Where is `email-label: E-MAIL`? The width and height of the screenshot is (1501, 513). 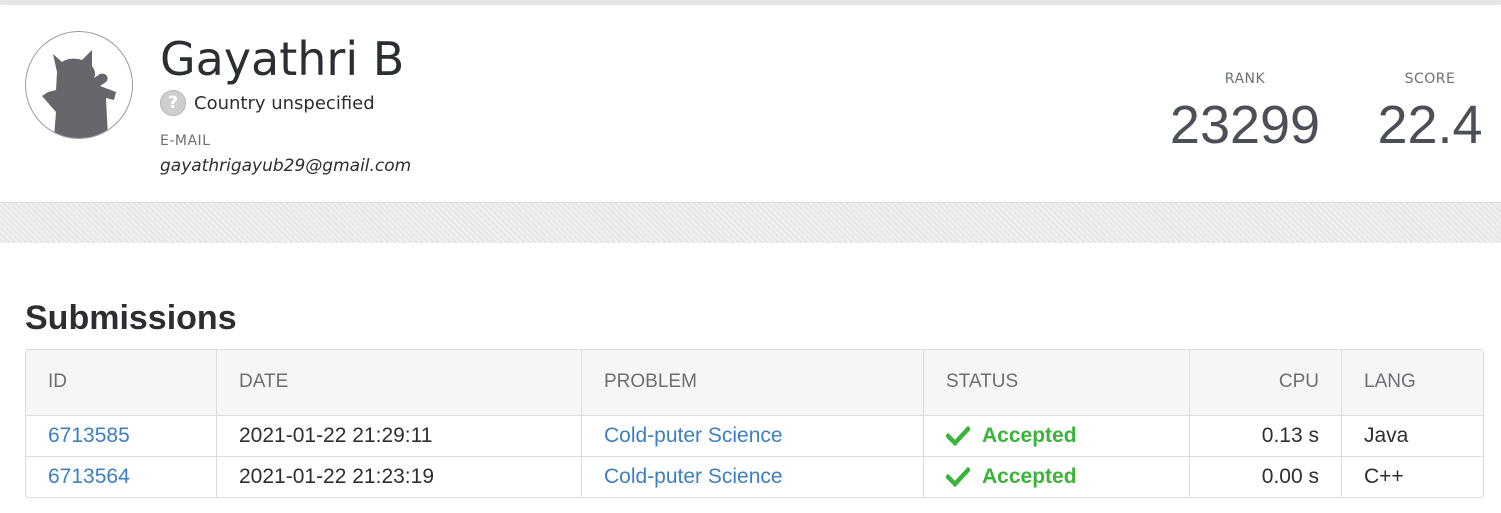 email-label: E-MAIL is located at coordinates (185, 141).